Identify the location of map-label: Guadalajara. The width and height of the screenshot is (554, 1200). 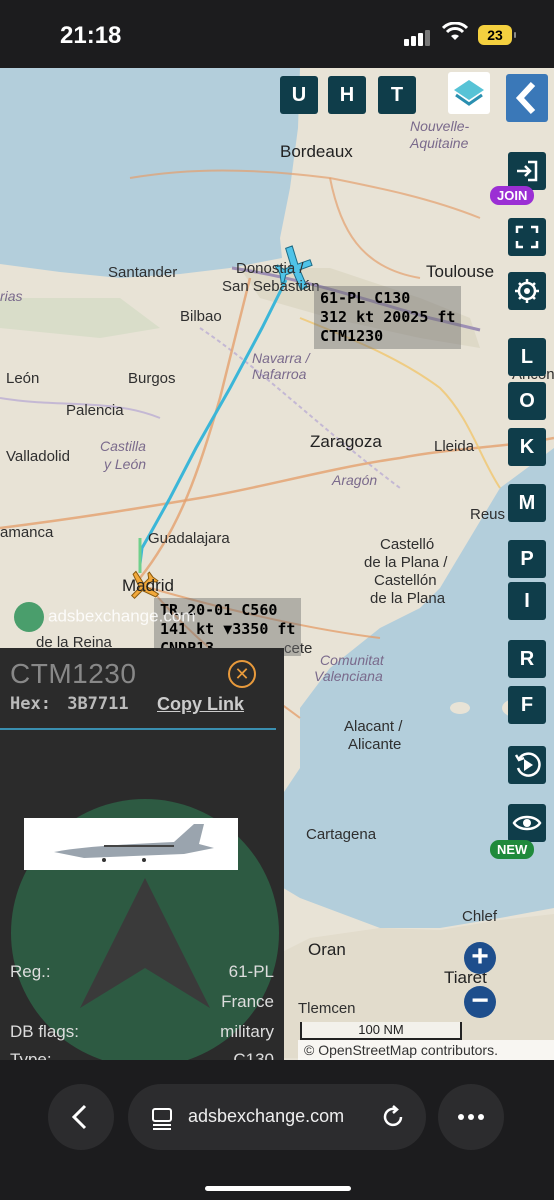
(189, 538).